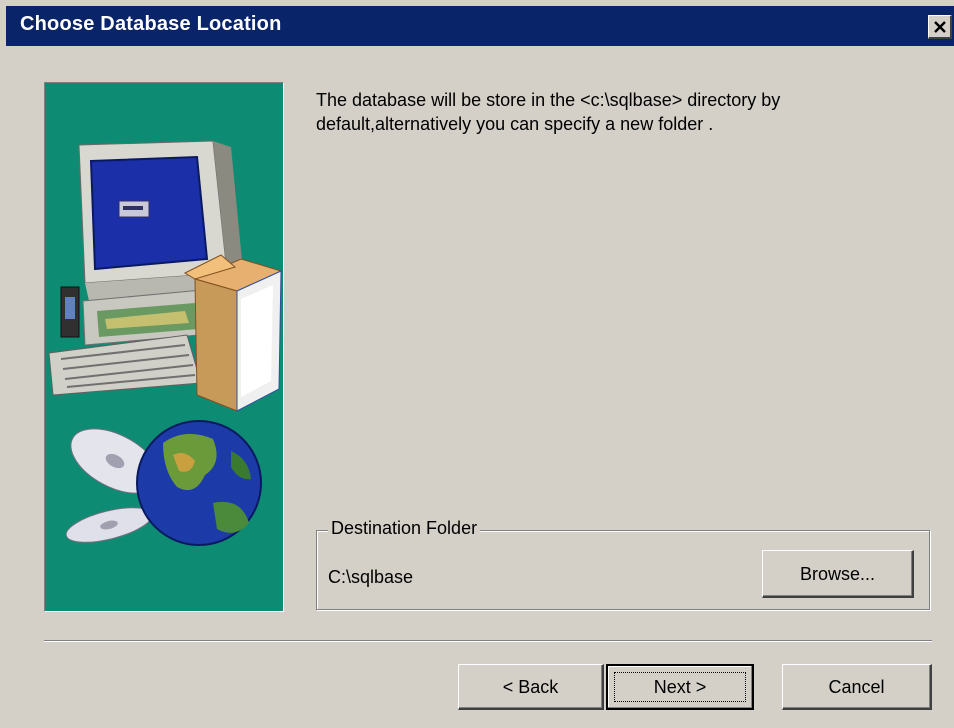 This screenshot has height=728, width=954. I want to click on back-button: < Back, so click(531, 687).